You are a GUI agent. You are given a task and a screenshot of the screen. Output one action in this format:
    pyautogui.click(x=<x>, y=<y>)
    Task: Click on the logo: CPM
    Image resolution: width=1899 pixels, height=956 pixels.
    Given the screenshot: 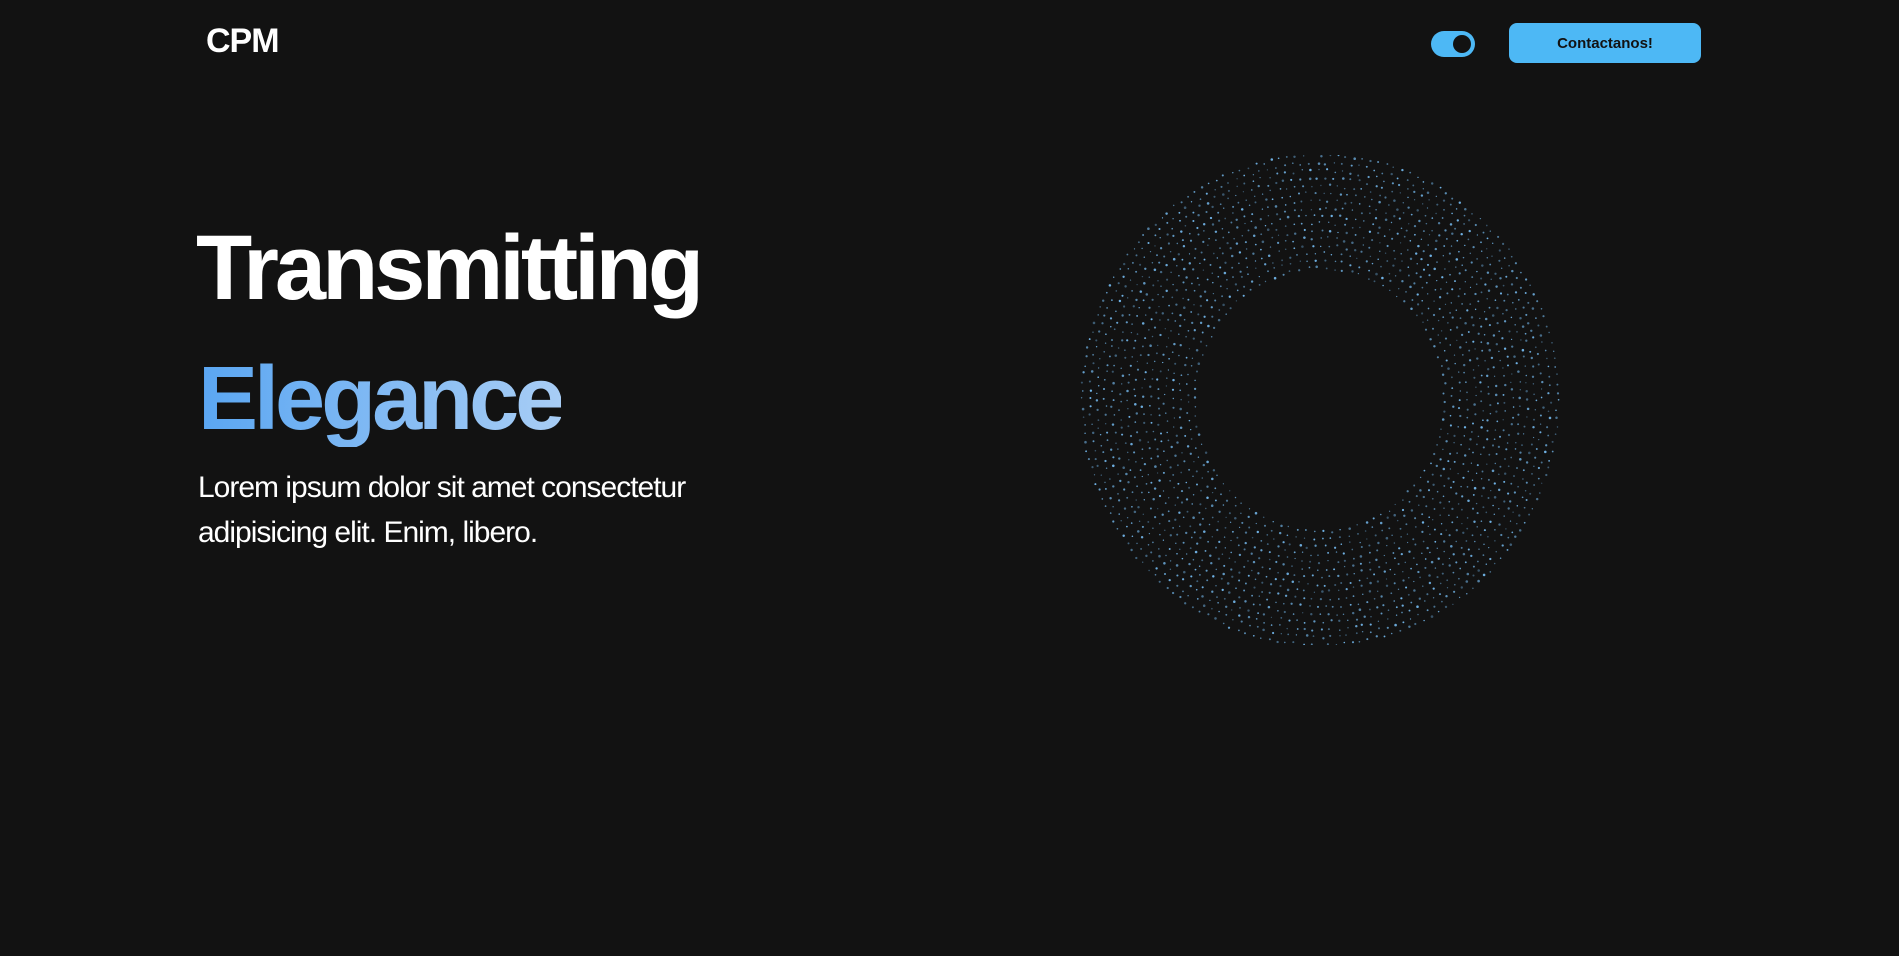 What is the action you would take?
    pyautogui.click(x=243, y=41)
    